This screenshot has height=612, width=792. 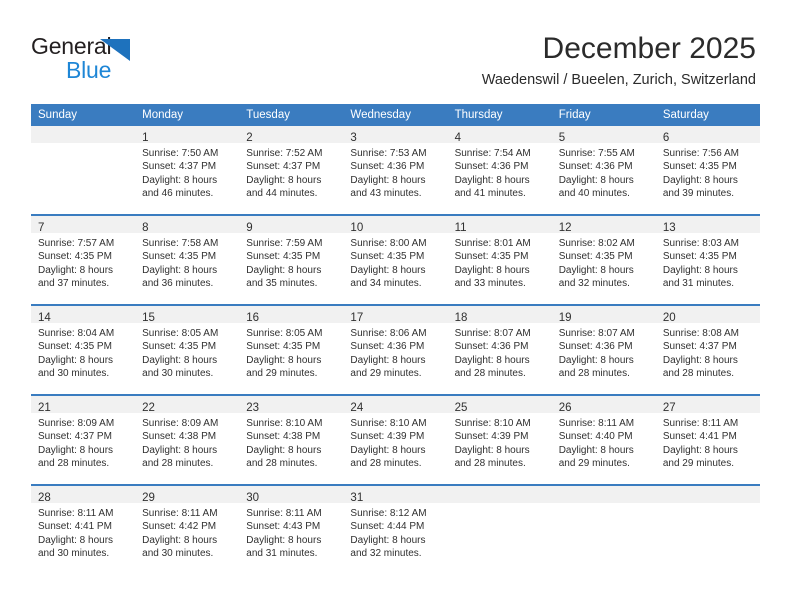 What do you see at coordinates (395, 405) in the screenshot?
I see `day-number-band: 24` at bounding box center [395, 405].